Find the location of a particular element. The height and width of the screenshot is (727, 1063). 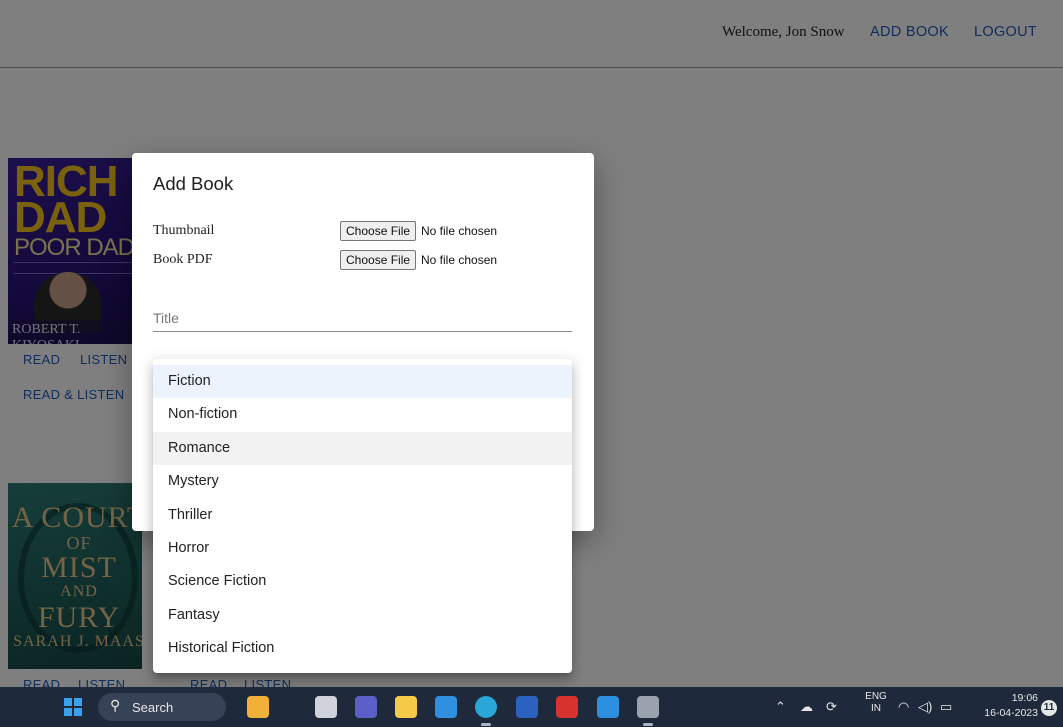

meet-icon is located at coordinates (366, 707).